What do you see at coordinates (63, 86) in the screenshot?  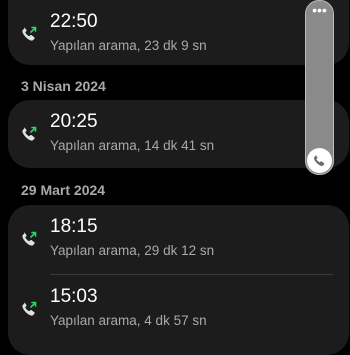 I see `date-header: 3 Nisan 2024` at bounding box center [63, 86].